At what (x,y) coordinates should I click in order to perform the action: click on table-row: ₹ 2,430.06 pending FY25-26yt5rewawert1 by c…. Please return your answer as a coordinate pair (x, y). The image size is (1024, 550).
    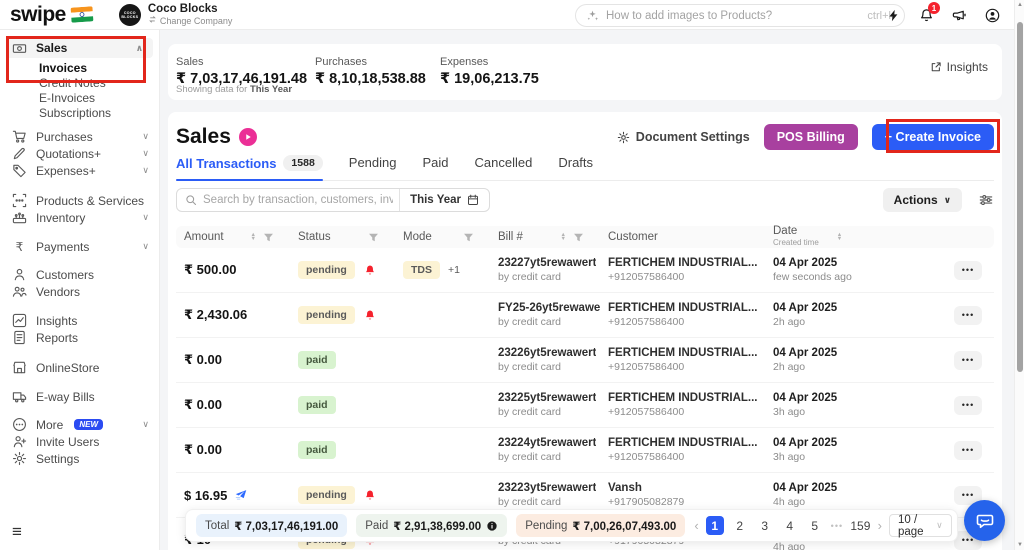
    Looking at the image, I should click on (585, 315).